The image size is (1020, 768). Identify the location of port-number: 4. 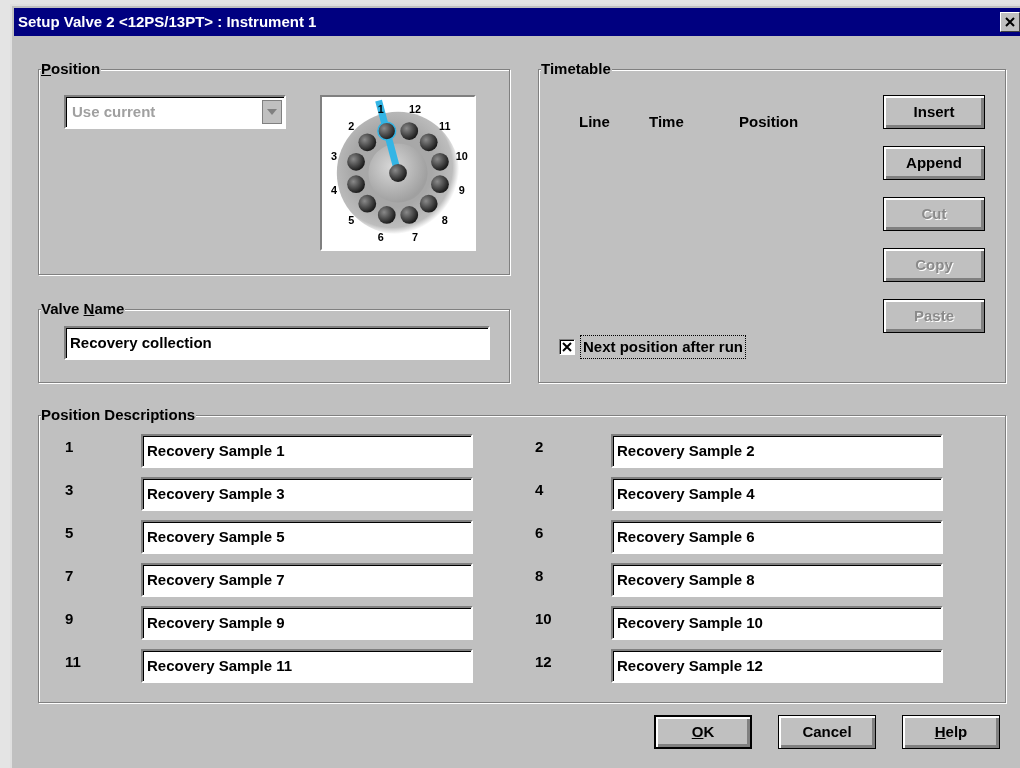
(334, 190).